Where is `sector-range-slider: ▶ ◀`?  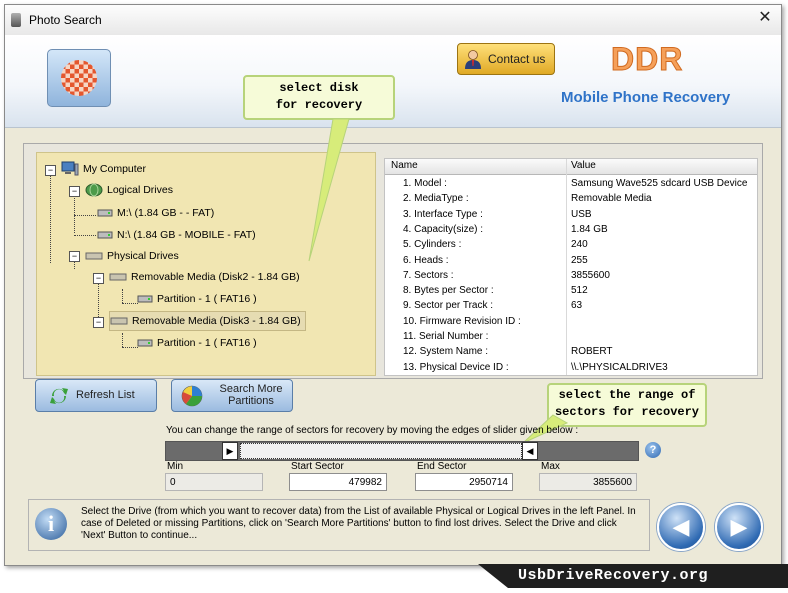 sector-range-slider: ▶ ◀ is located at coordinates (402, 451).